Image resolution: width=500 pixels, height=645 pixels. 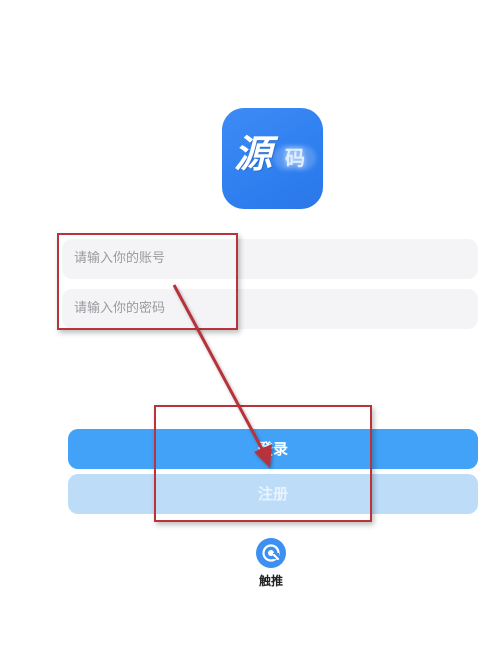 I want to click on register-button: 注册, so click(x=273, y=494).